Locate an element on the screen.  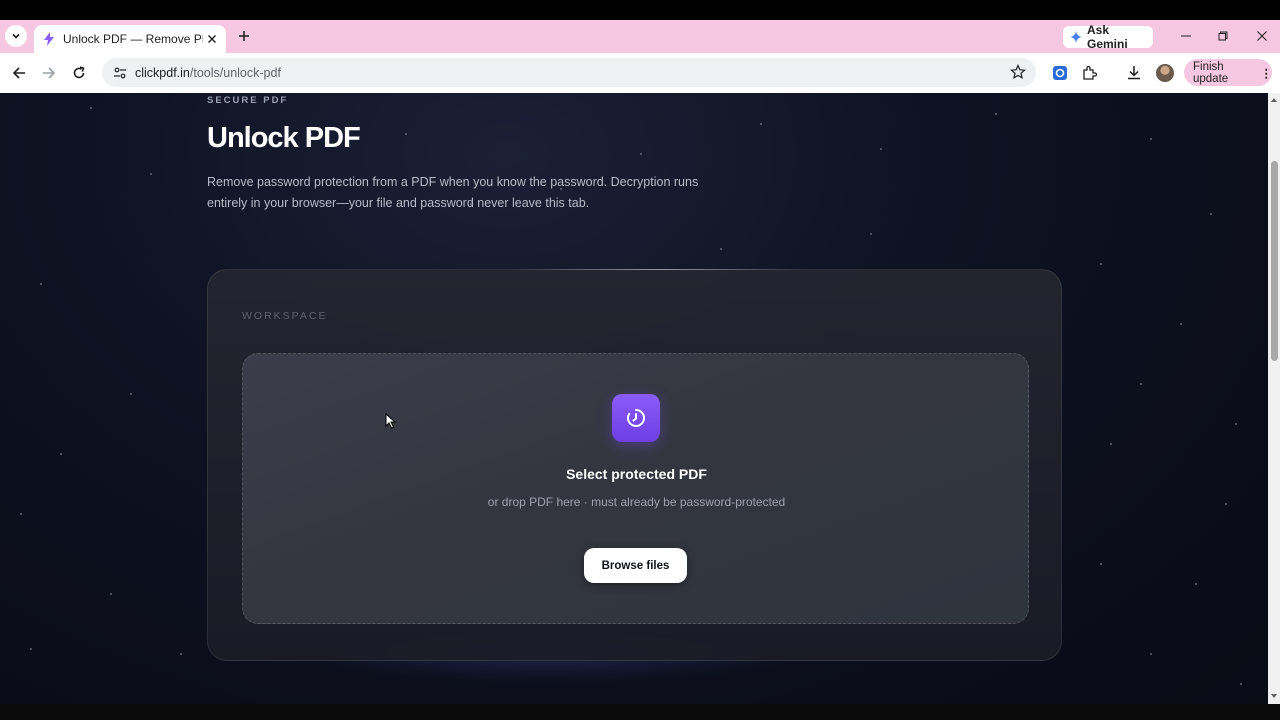
address-bar: clickpdf.in/tools/unlock-pdf is located at coordinates (569, 72).